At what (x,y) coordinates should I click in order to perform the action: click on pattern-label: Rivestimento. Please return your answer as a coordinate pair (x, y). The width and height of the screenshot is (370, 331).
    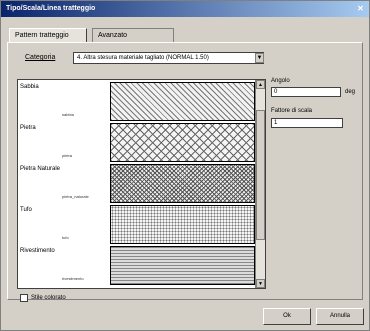
    Looking at the image, I should click on (37, 251).